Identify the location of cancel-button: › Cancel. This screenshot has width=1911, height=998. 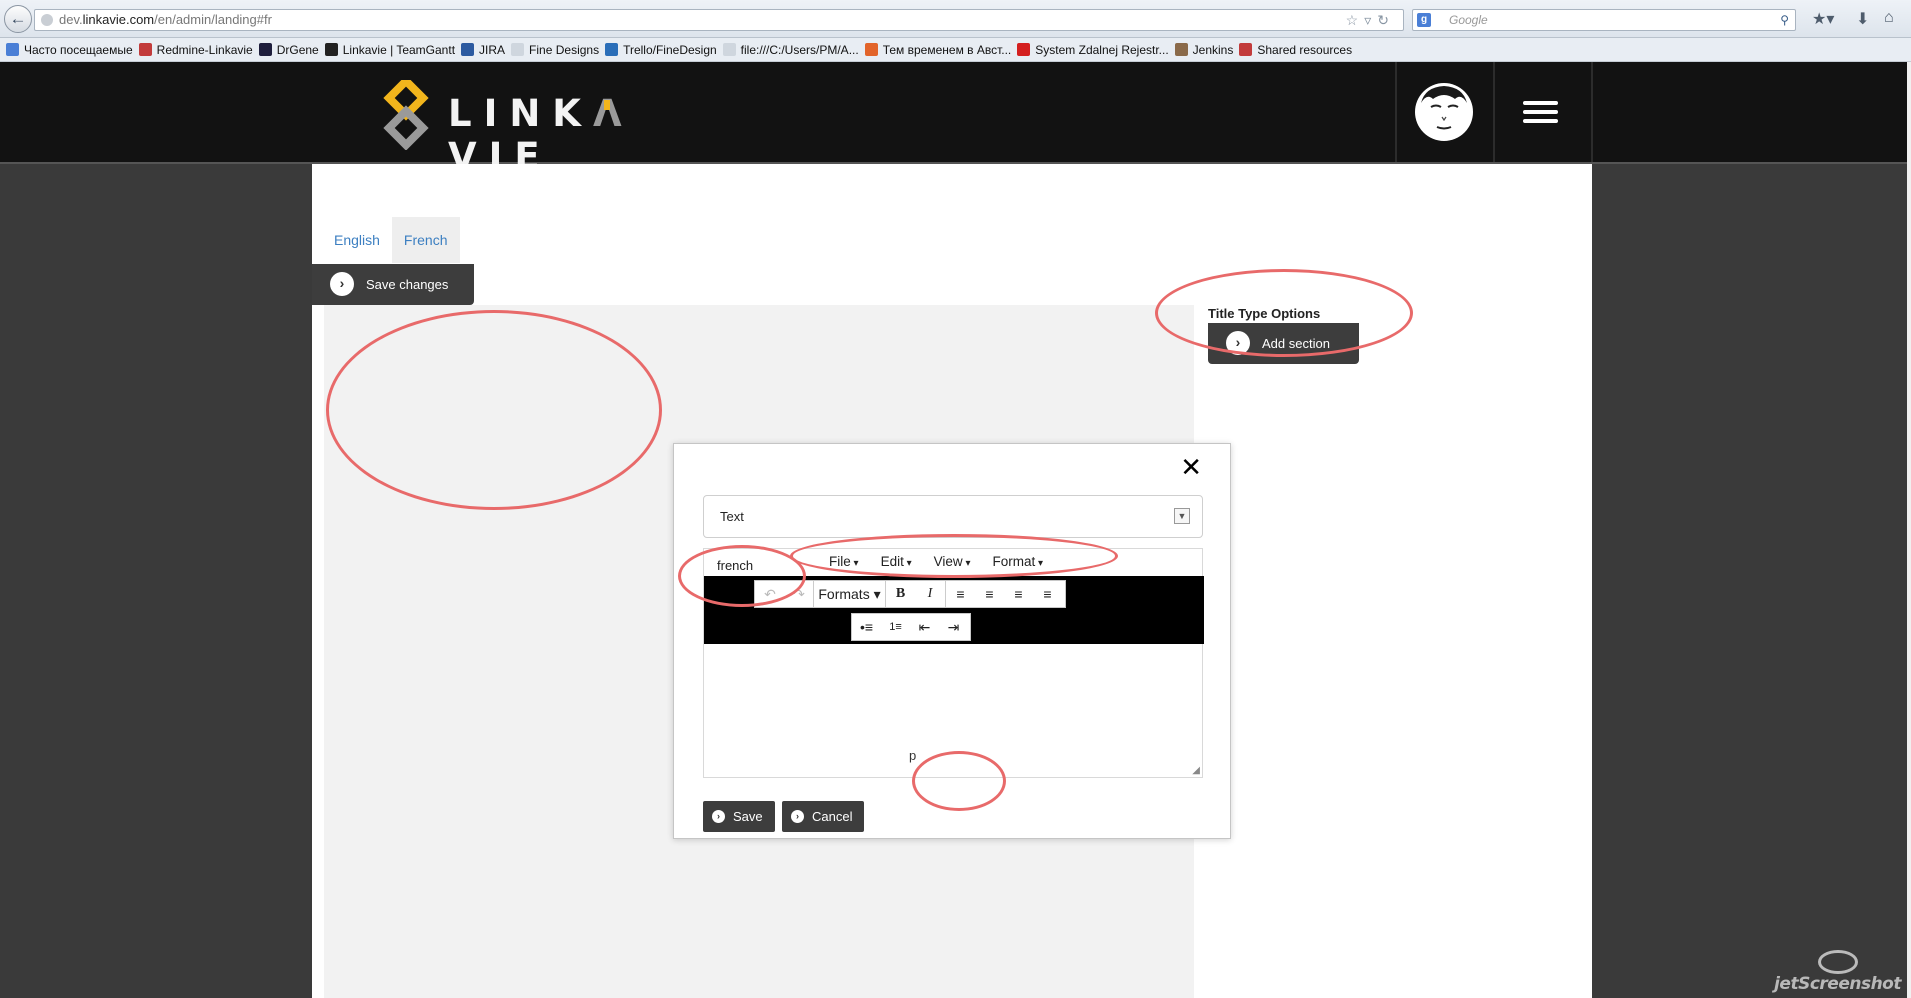
(823, 816).